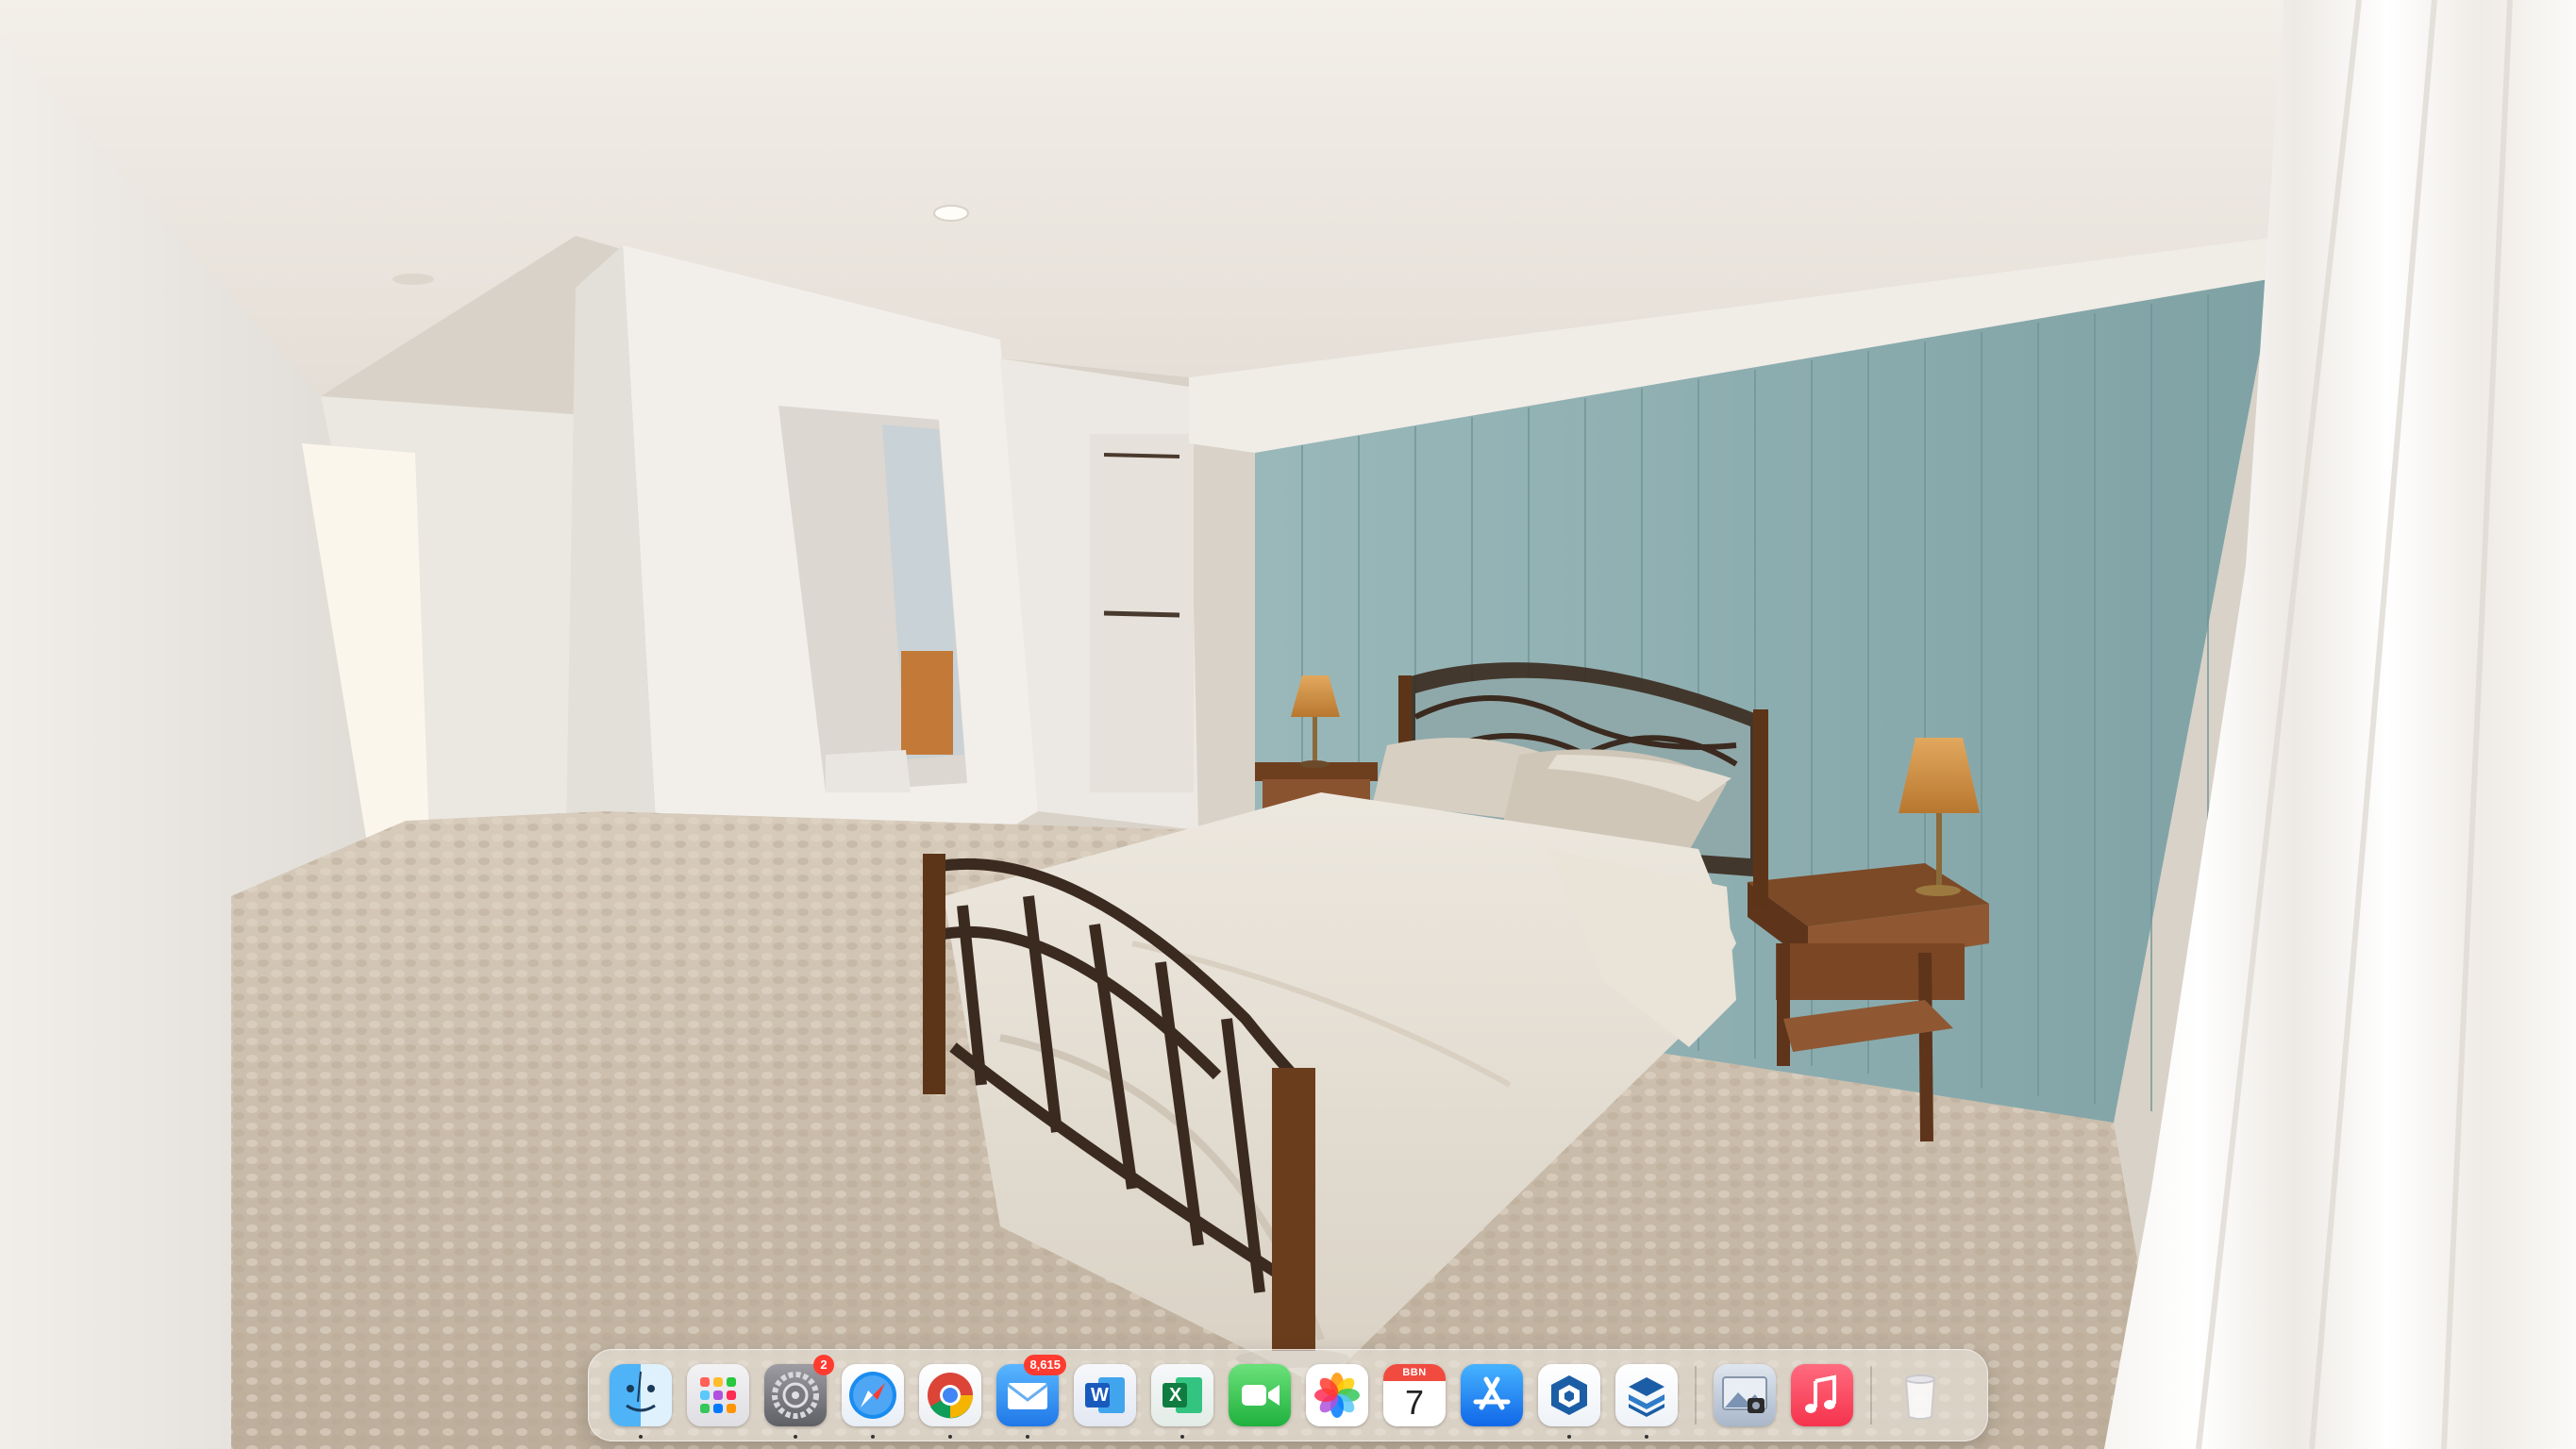 The width and height of the screenshot is (2576, 1449). I want to click on dock-item-word: W, so click(1105, 1395).